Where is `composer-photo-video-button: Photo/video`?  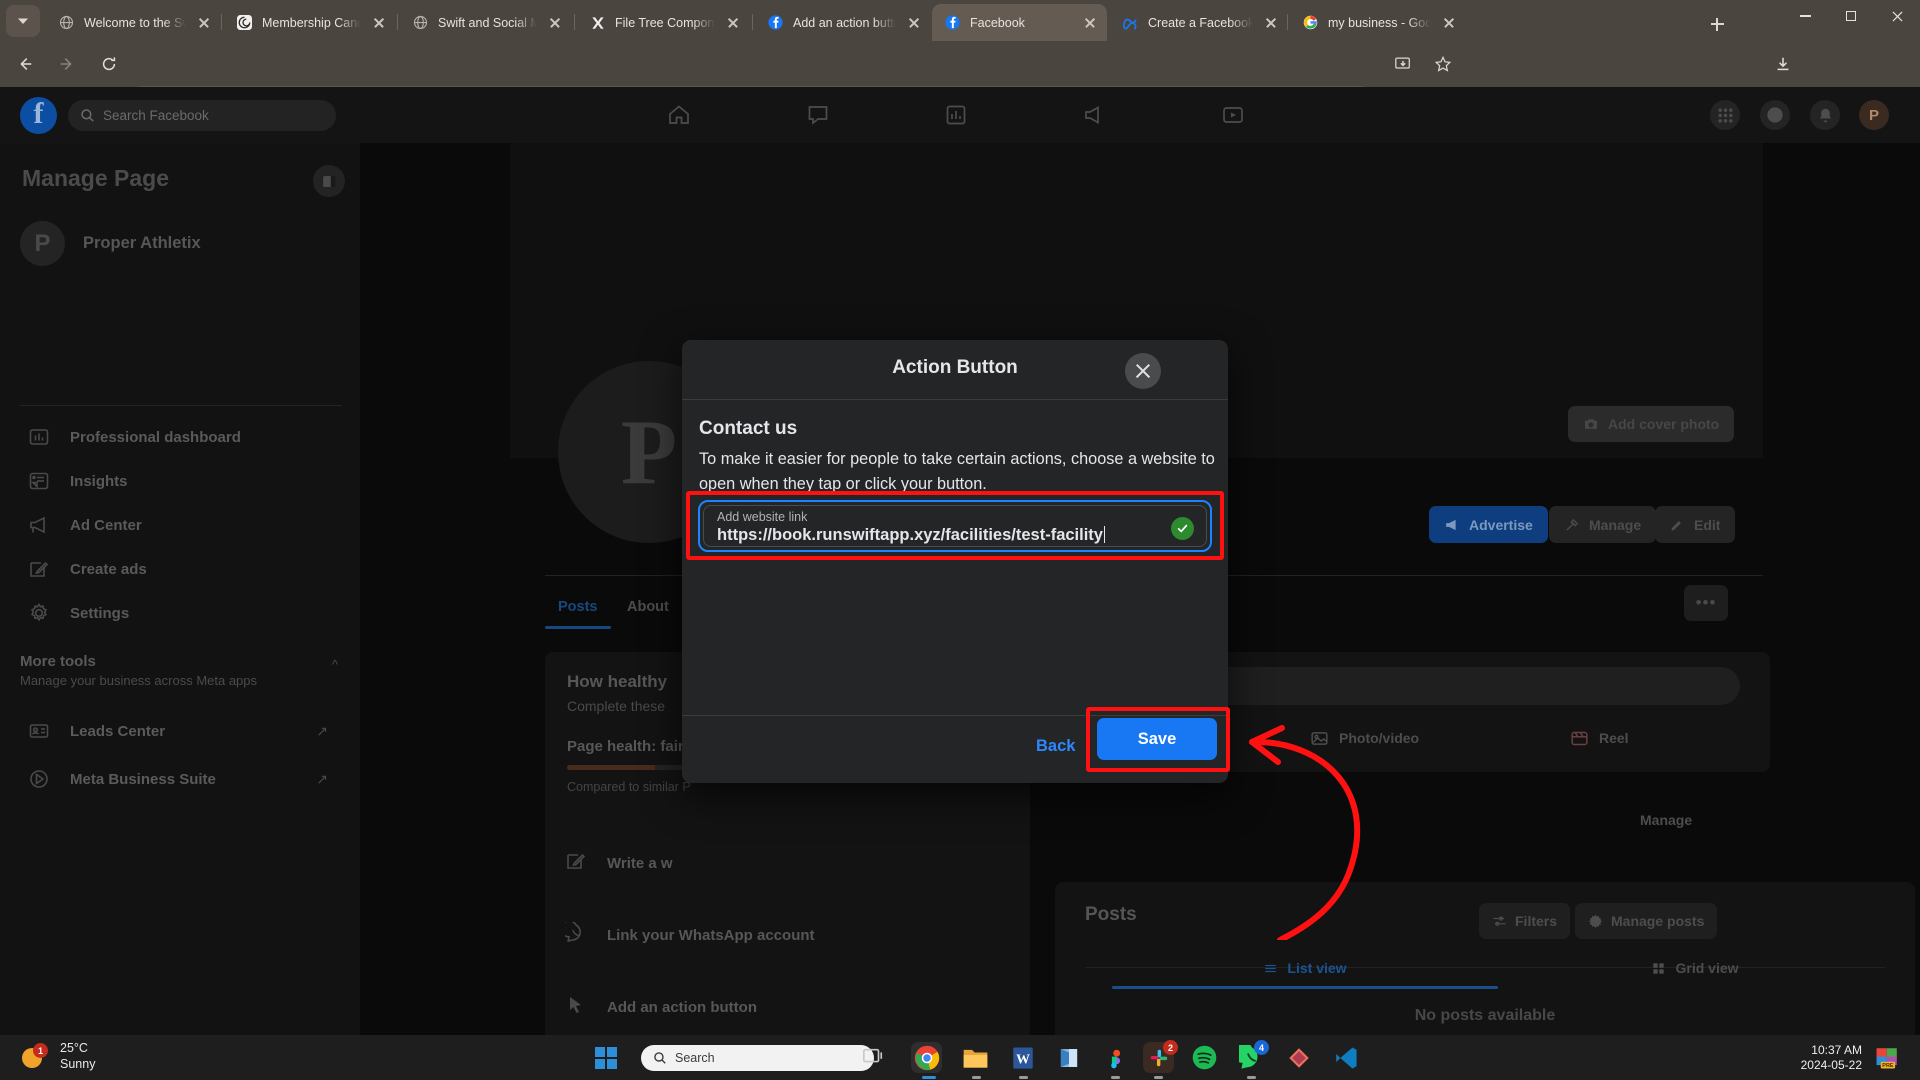 composer-photo-video-button: Photo/video is located at coordinates (1364, 738).